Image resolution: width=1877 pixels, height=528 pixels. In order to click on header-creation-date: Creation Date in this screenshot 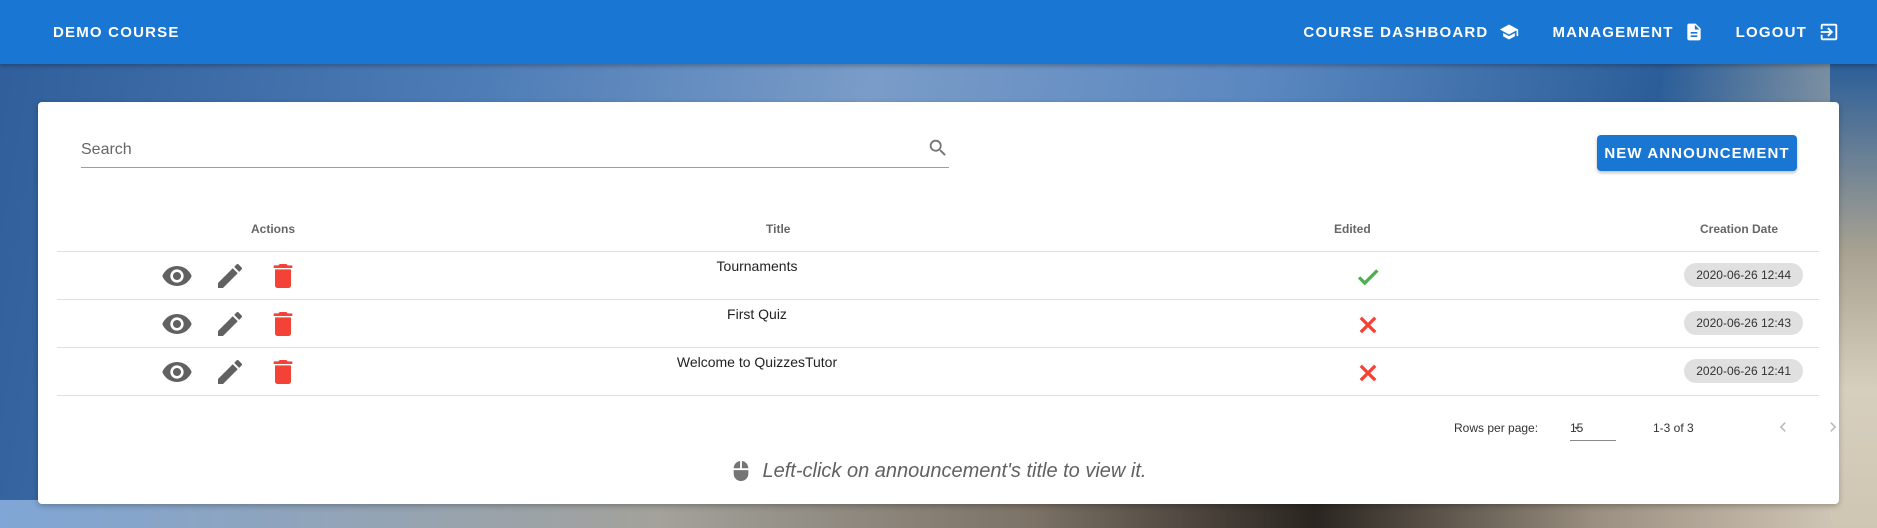, I will do `click(1739, 229)`.